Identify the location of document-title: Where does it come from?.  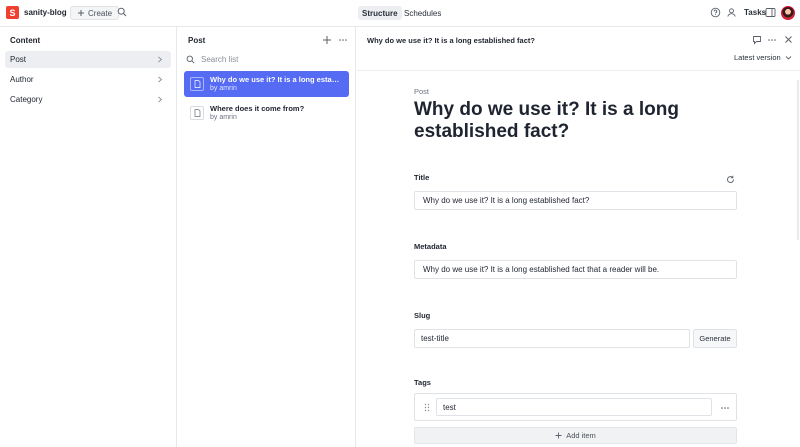
(257, 108).